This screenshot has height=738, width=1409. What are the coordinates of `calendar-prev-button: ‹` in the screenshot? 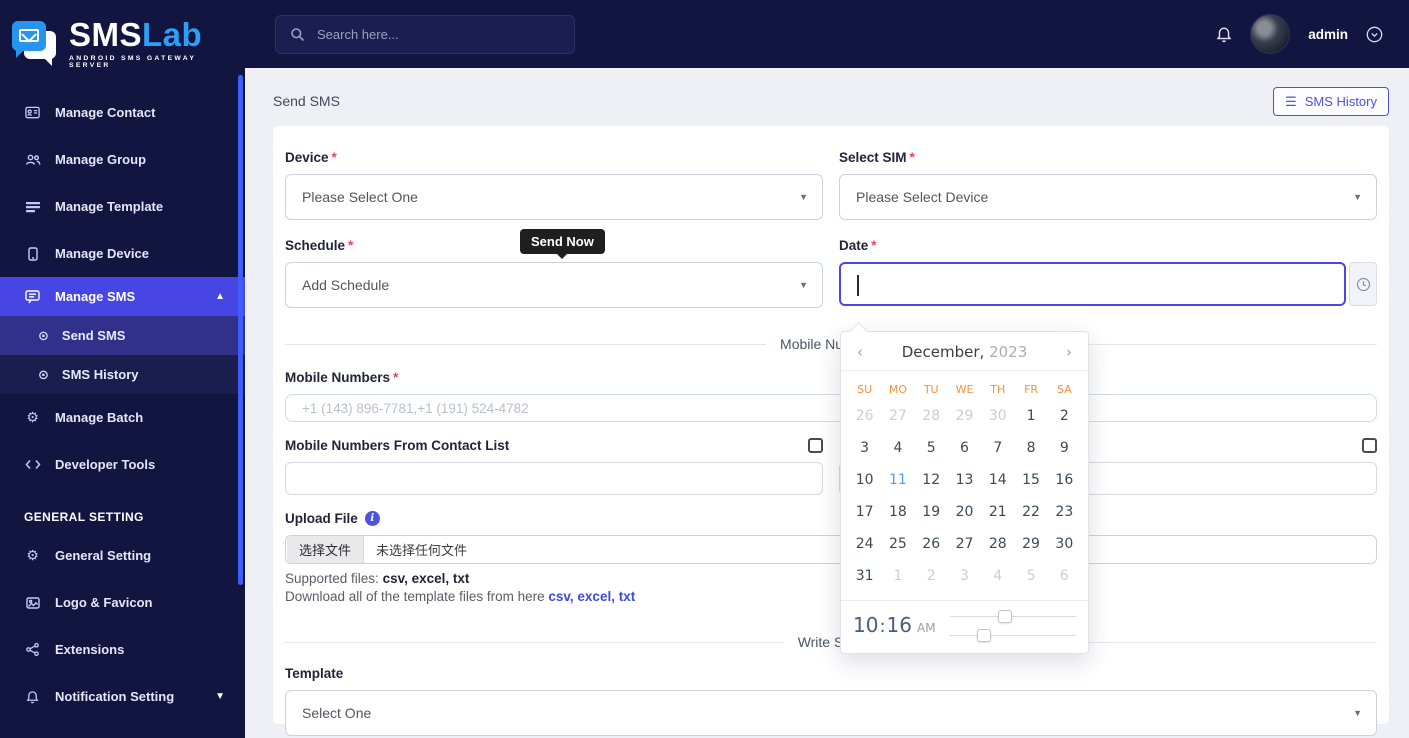 It's located at (860, 352).